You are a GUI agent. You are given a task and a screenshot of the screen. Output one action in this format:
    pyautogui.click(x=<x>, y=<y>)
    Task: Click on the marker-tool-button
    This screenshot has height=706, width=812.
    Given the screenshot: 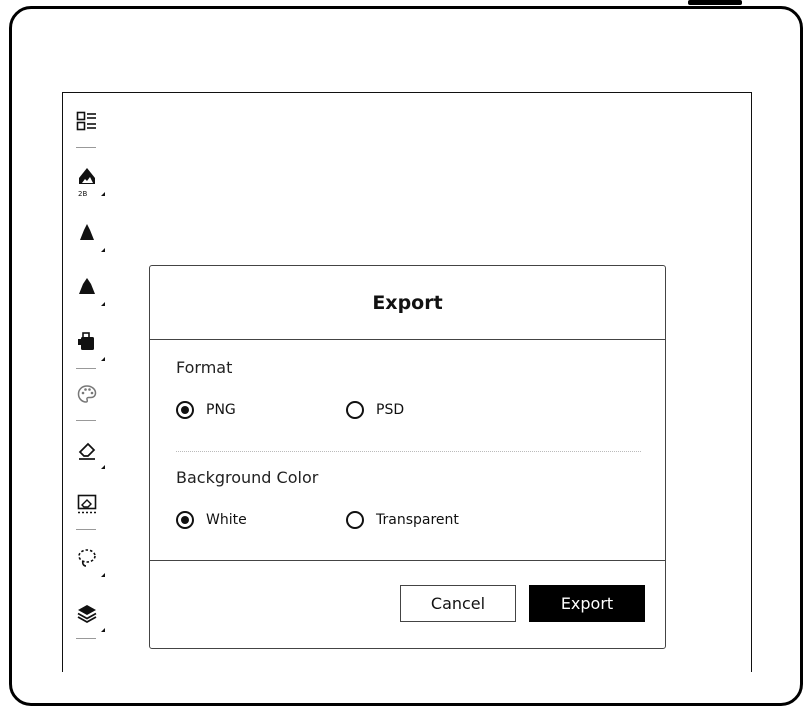 What is the action you would take?
    pyautogui.click(x=87, y=288)
    